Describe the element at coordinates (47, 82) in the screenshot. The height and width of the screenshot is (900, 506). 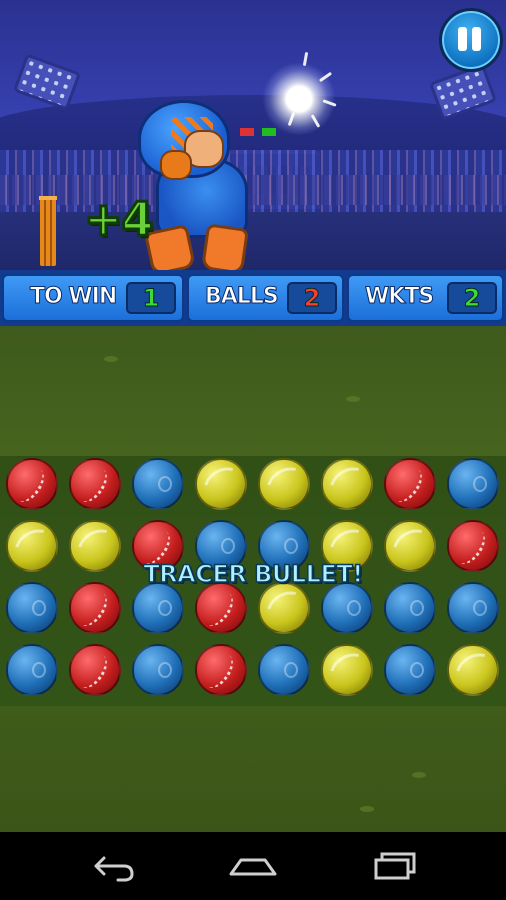
I see `floodlight-left` at that location.